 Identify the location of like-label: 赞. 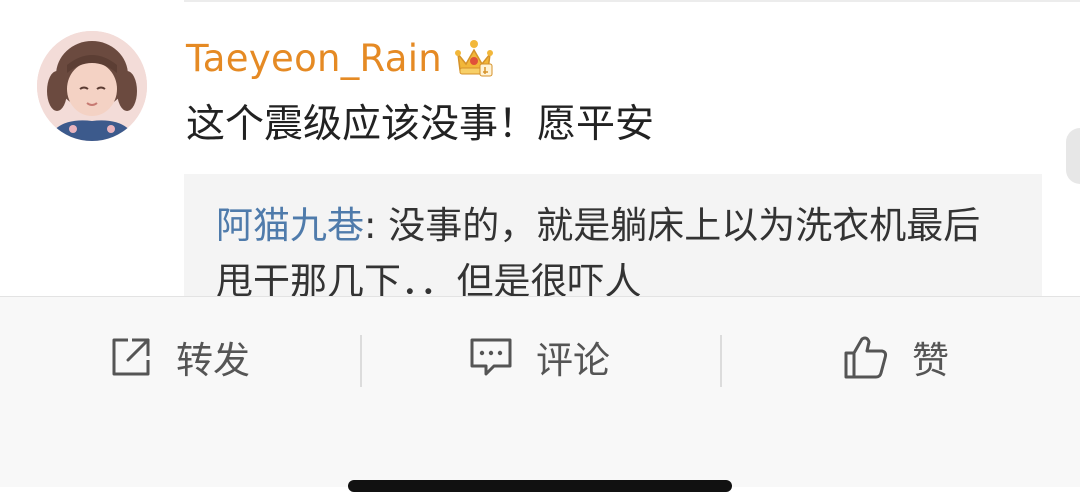
(930, 360).